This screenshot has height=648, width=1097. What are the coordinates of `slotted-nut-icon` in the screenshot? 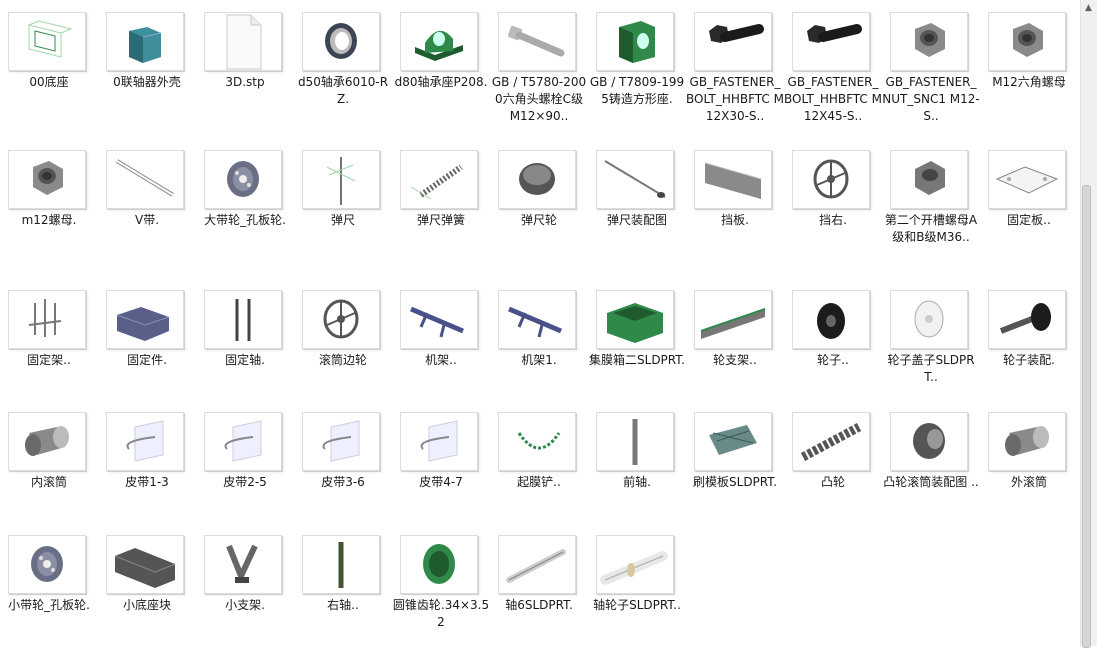 It's located at (929, 179).